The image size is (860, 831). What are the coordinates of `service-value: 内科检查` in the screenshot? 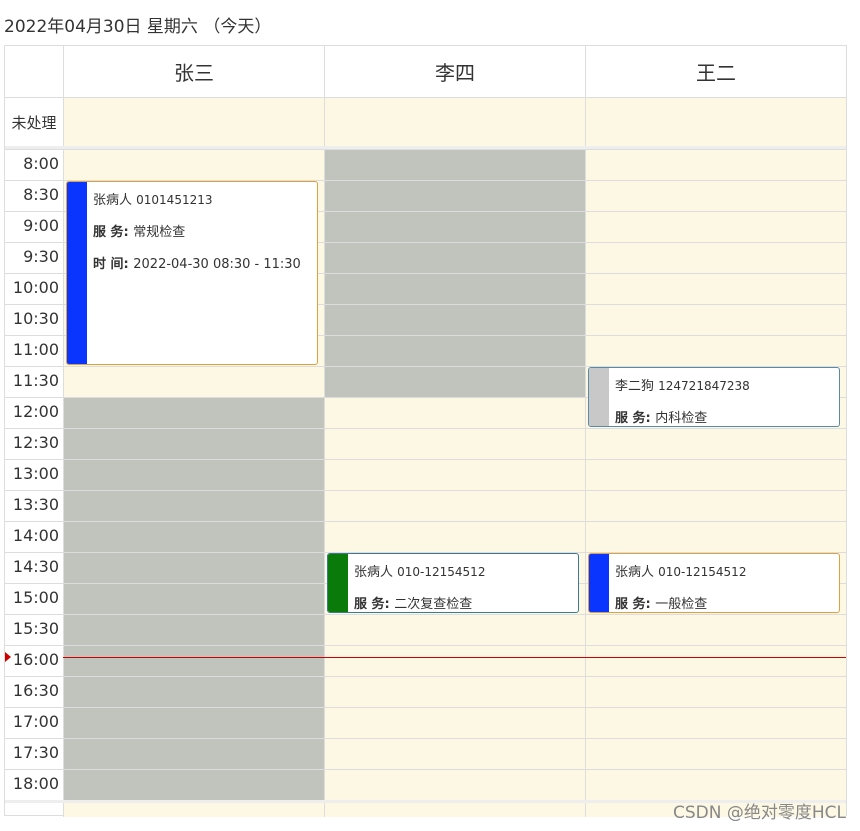 It's located at (681, 418).